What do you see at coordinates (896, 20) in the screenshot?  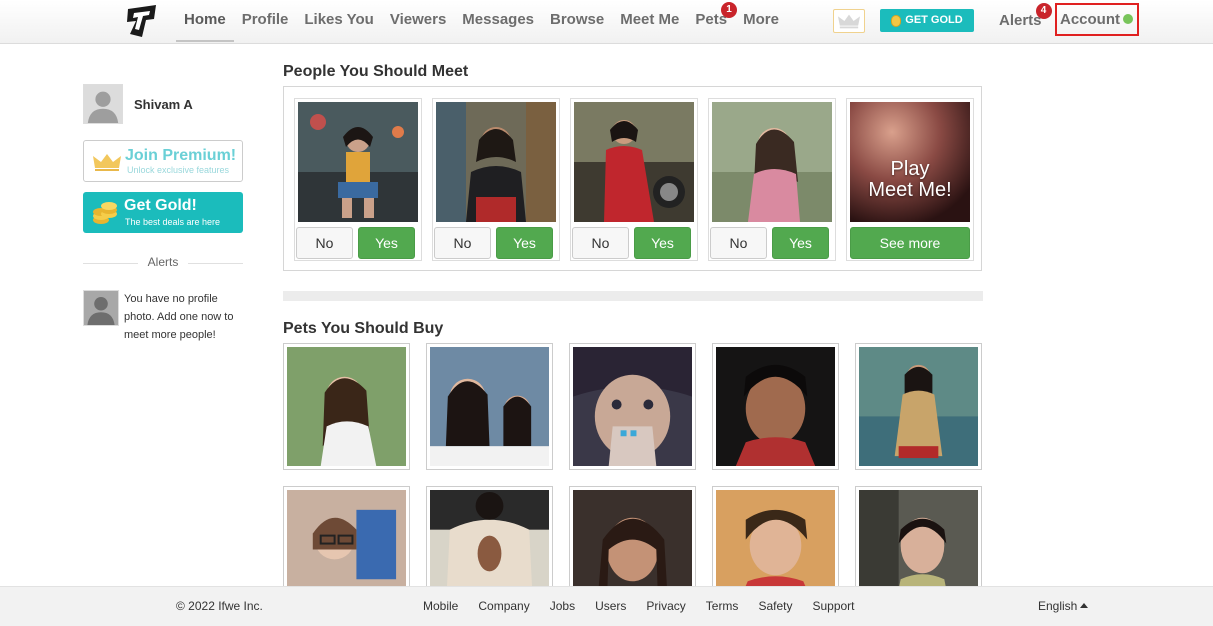 I see `gold-coin-icon` at bounding box center [896, 20].